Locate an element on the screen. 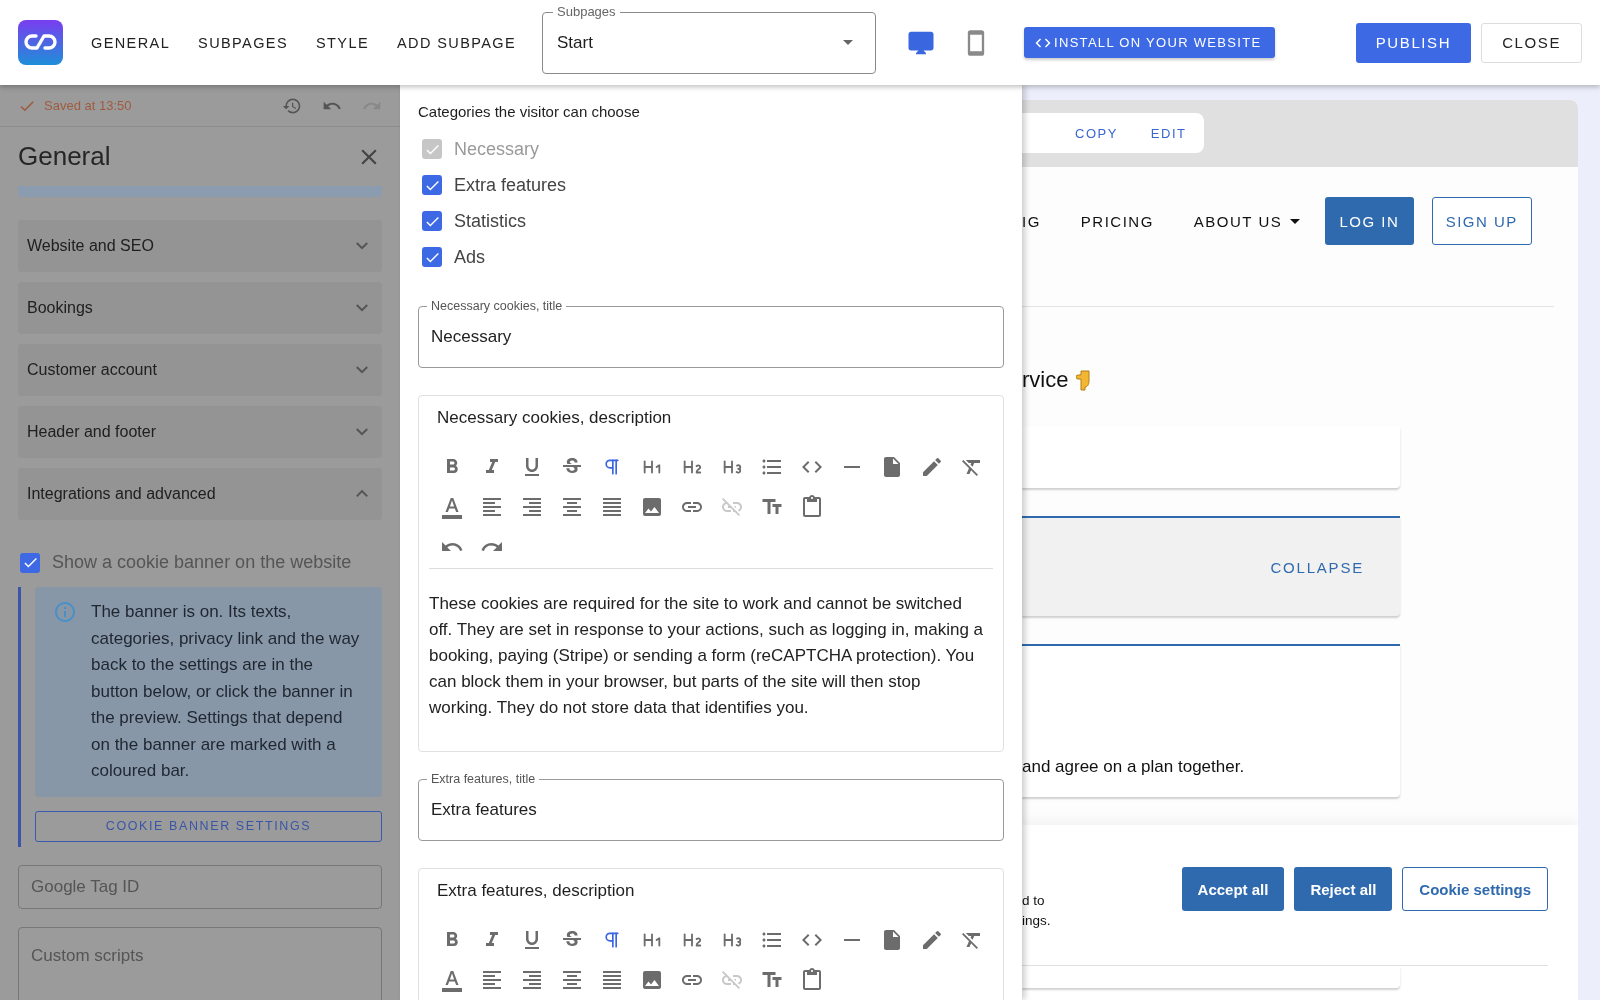 This screenshot has height=1000, width=1600. action-link: COPY is located at coordinates (1096, 133).